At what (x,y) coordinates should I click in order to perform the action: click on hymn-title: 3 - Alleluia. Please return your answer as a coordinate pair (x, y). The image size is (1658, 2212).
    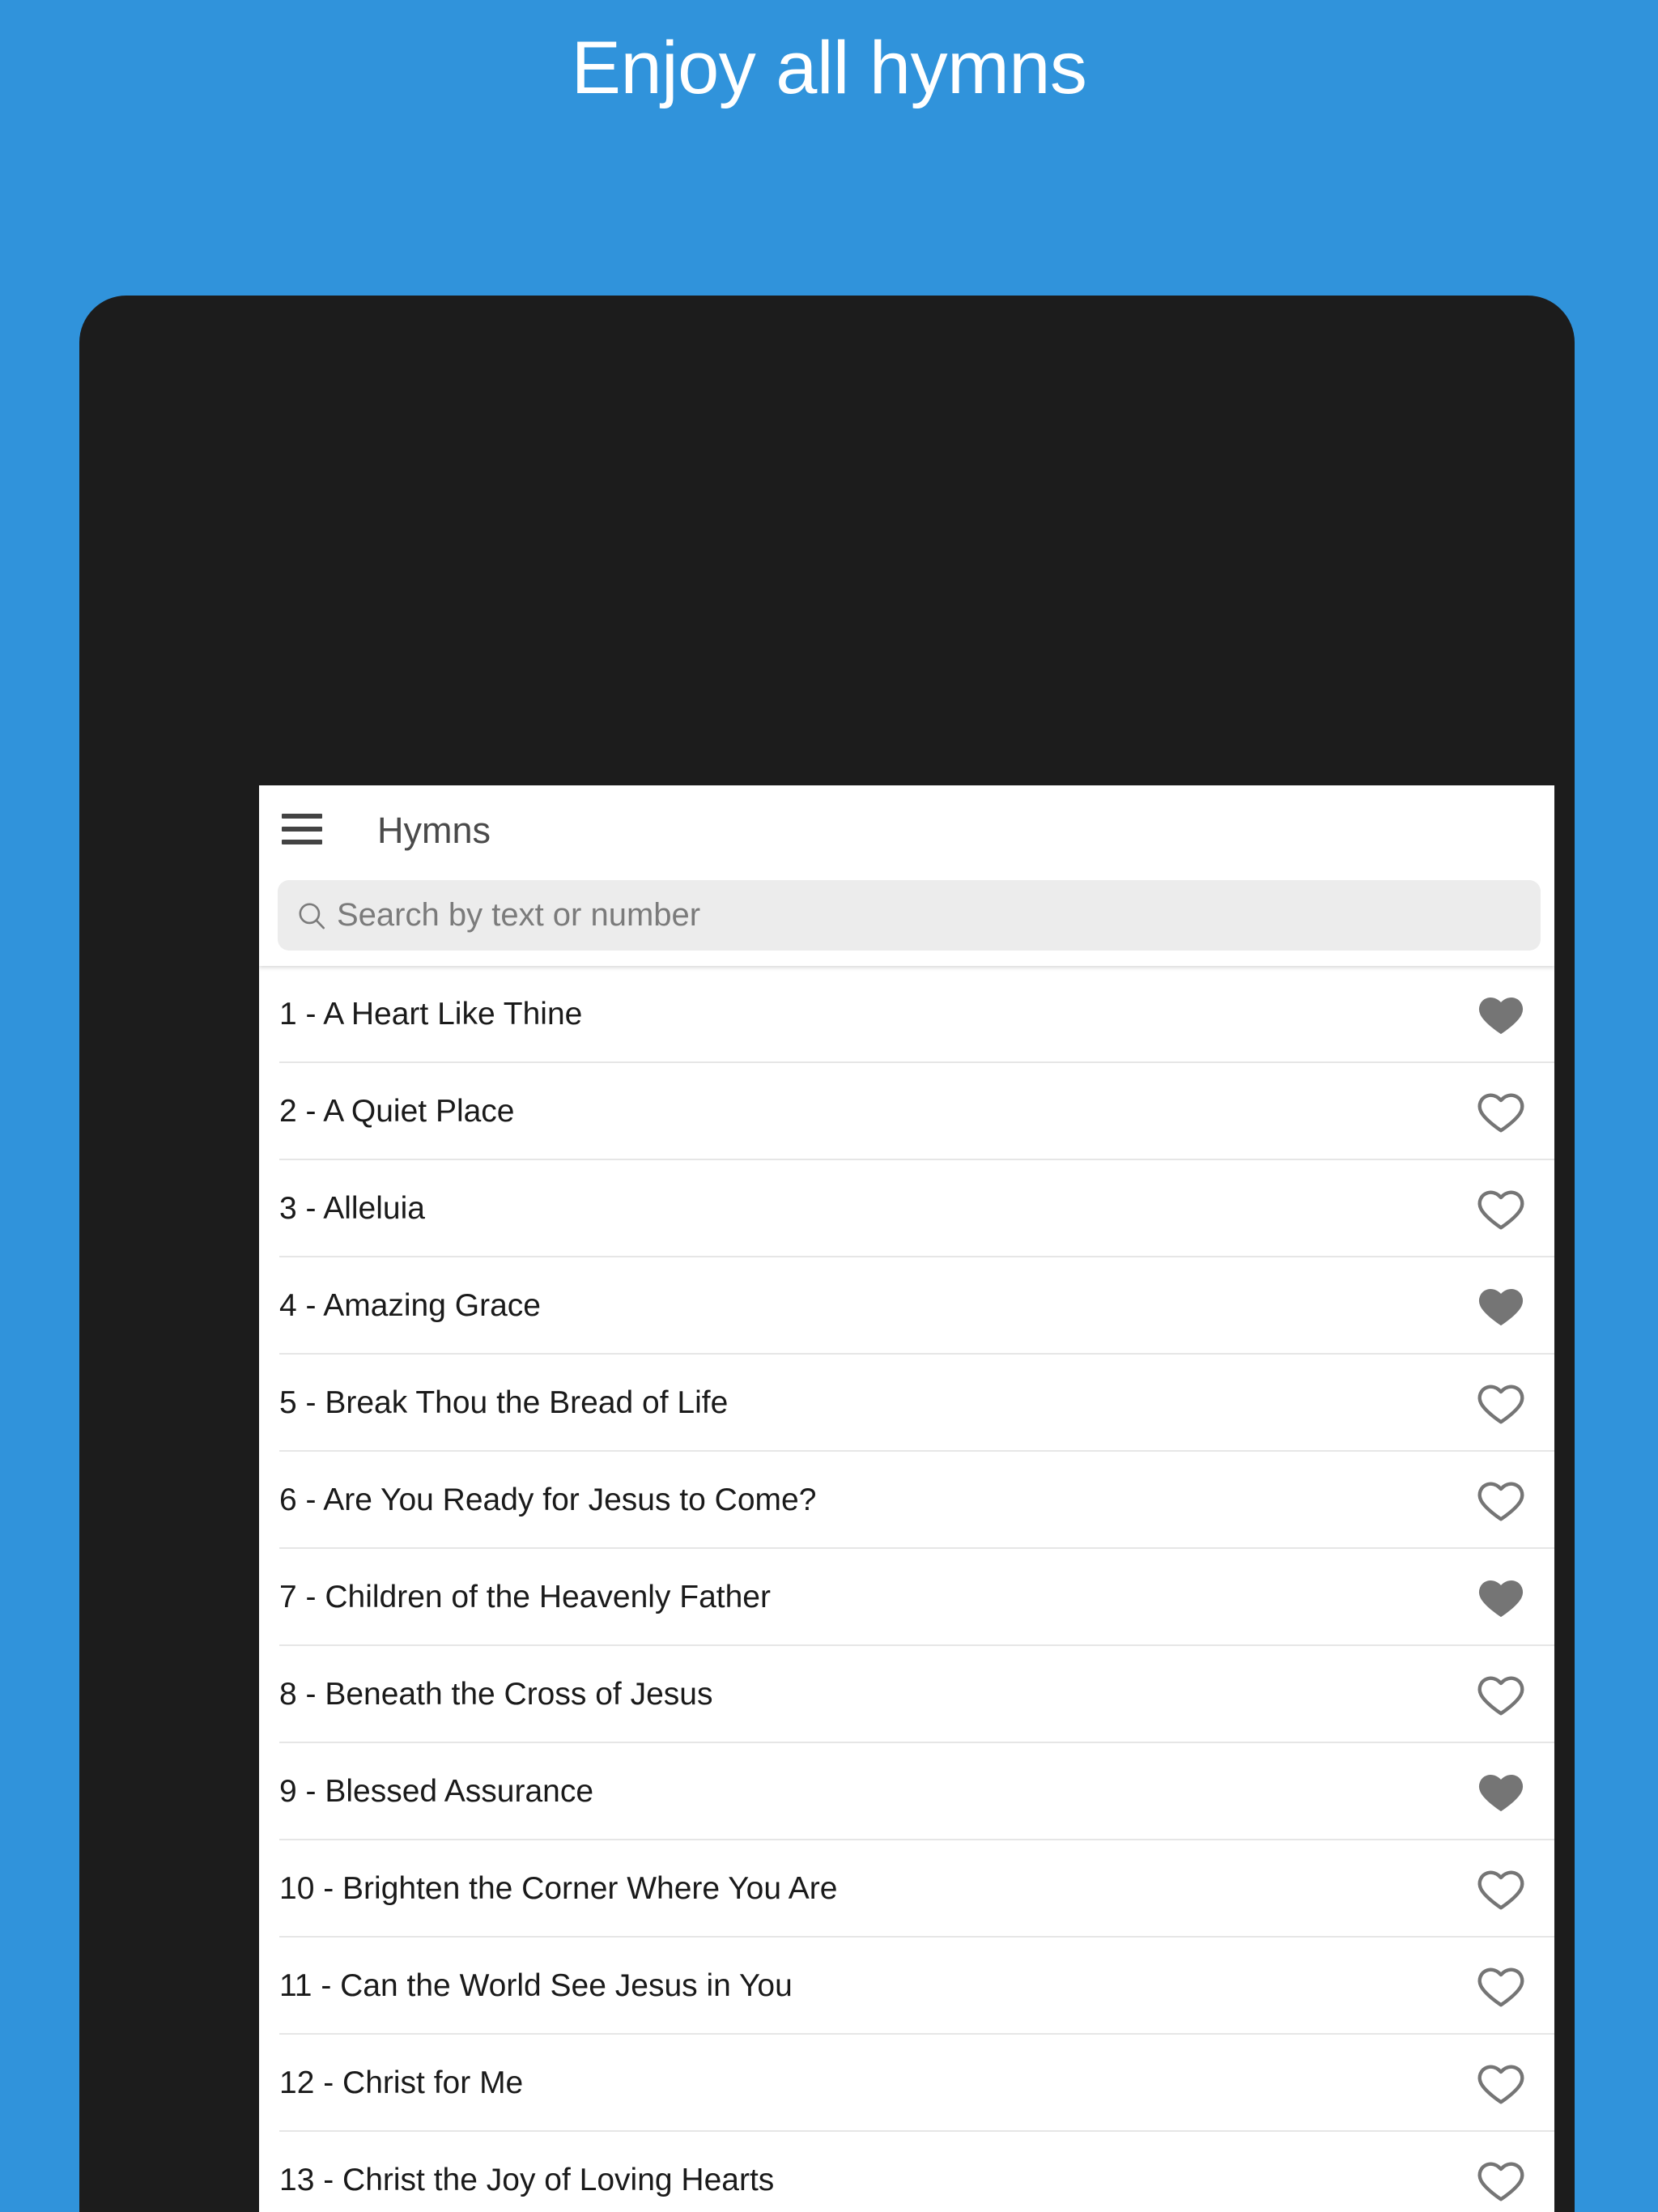
    Looking at the image, I should click on (352, 1209).